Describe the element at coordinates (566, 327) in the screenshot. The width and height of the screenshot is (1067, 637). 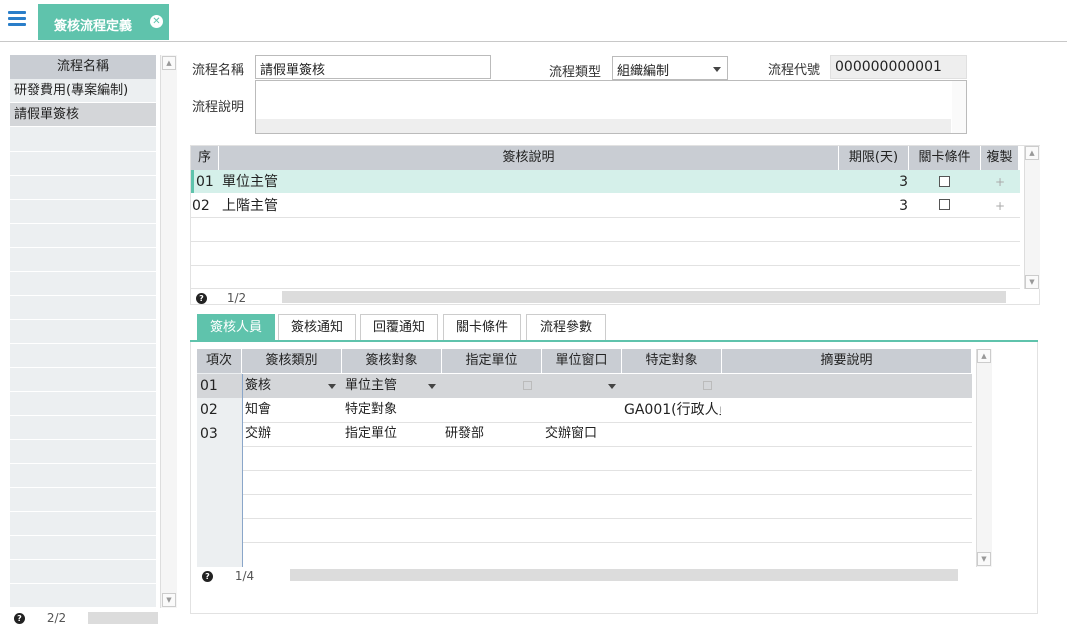
I see `tab-flow-params: 流程參數` at that location.